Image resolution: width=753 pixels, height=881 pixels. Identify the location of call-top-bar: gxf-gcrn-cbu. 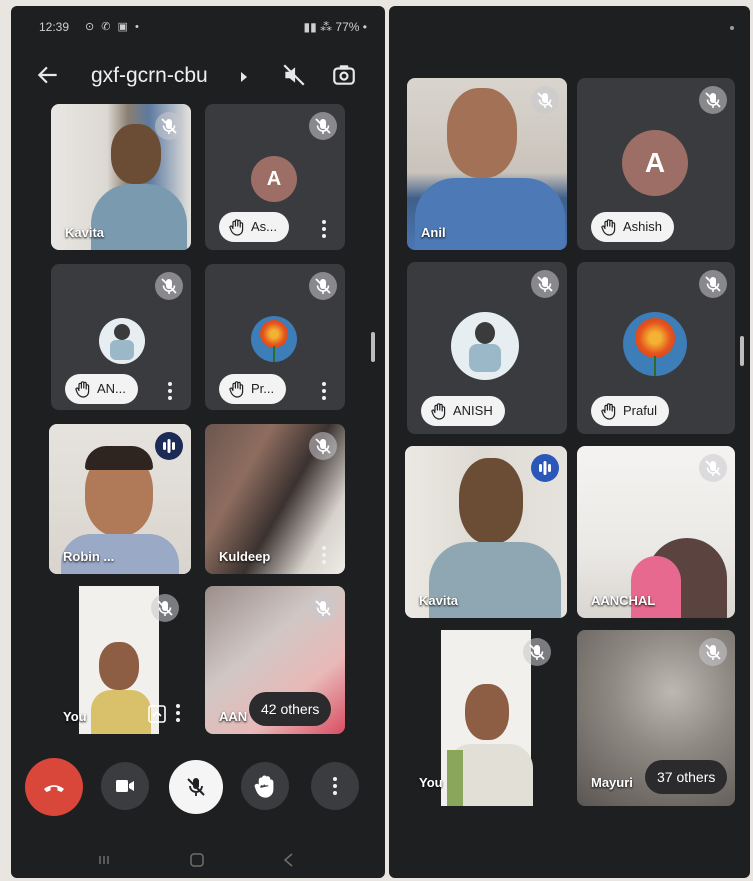
(198, 77).